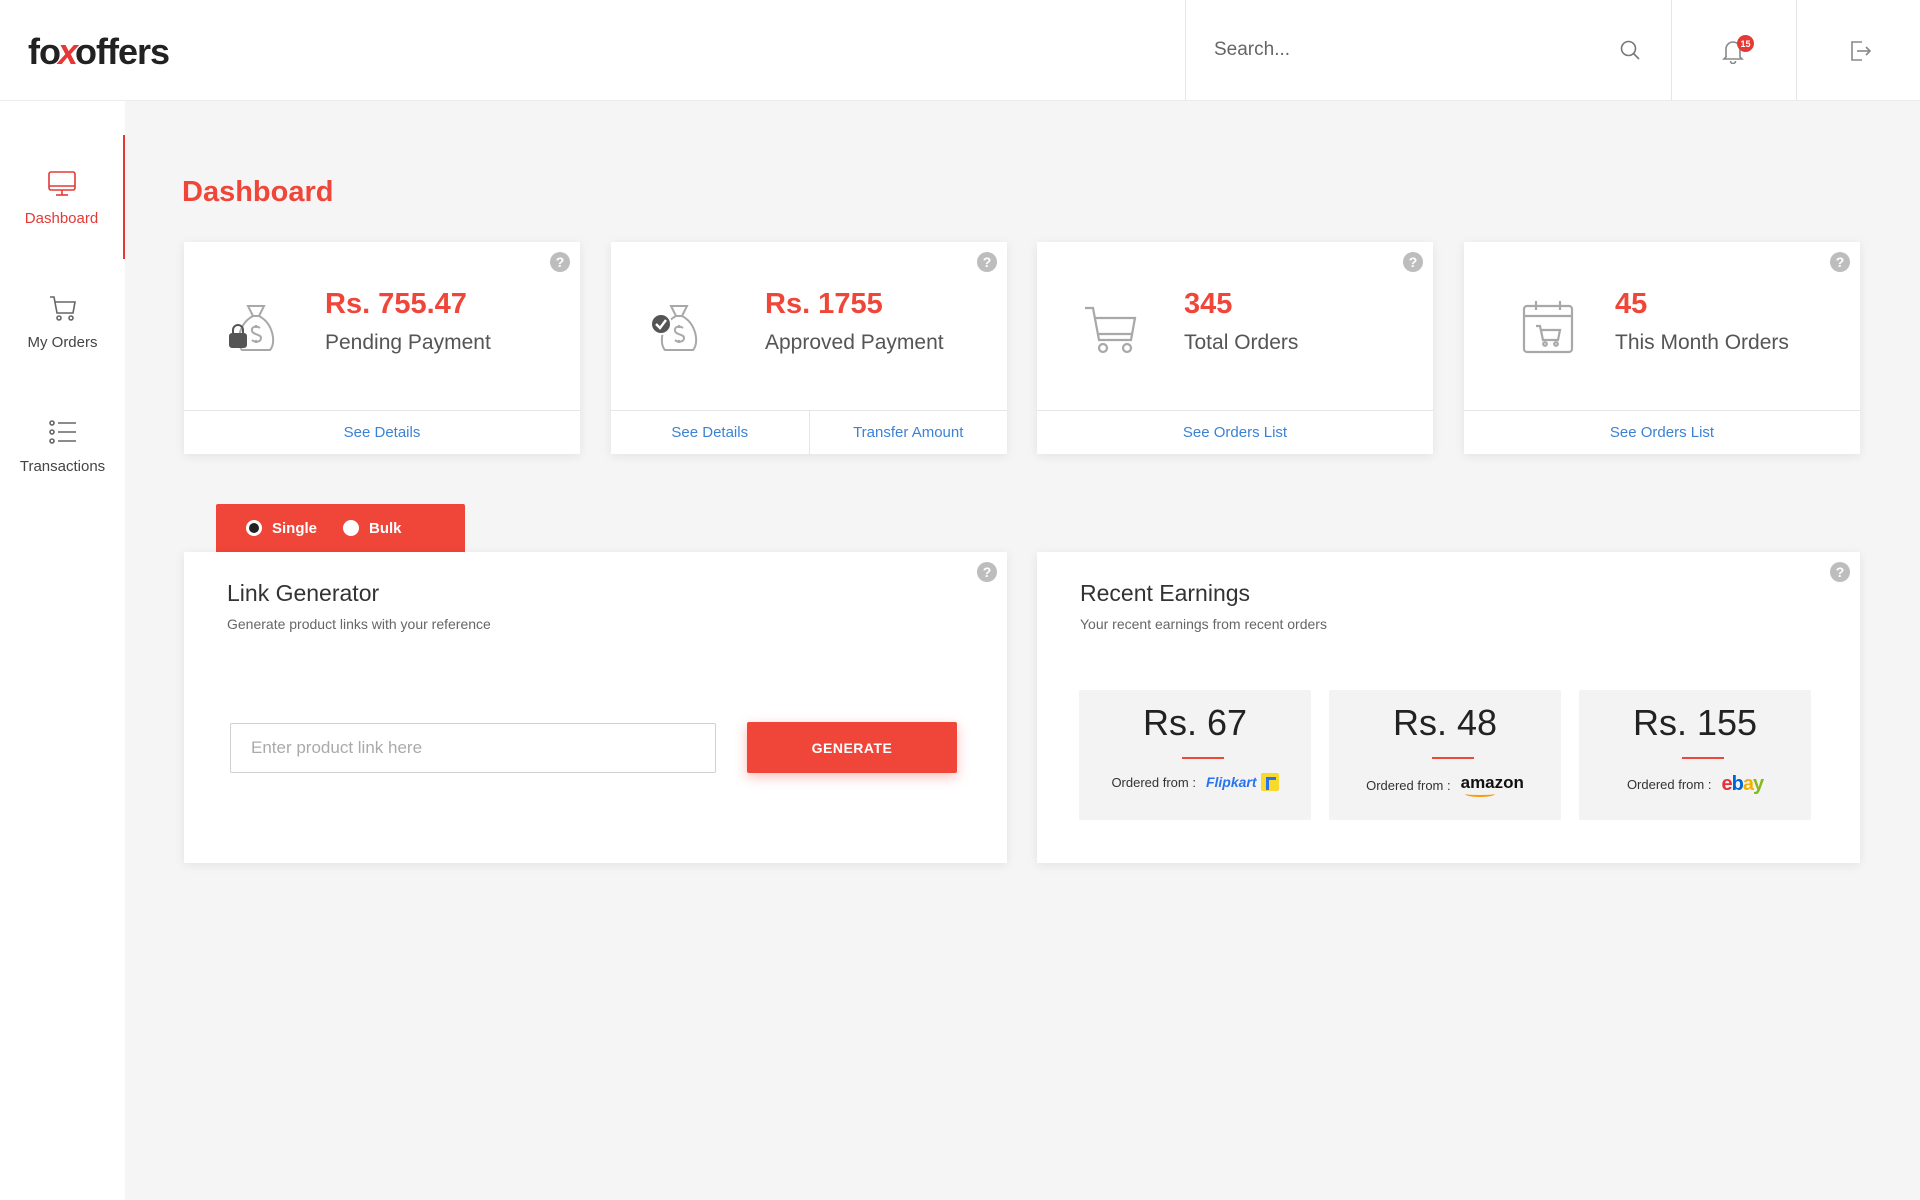 This screenshot has height=1200, width=1920. What do you see at coordinates (385, 528) in the screenshot?
I see `radio-label: Bulk` at bounding box center [385, 528].